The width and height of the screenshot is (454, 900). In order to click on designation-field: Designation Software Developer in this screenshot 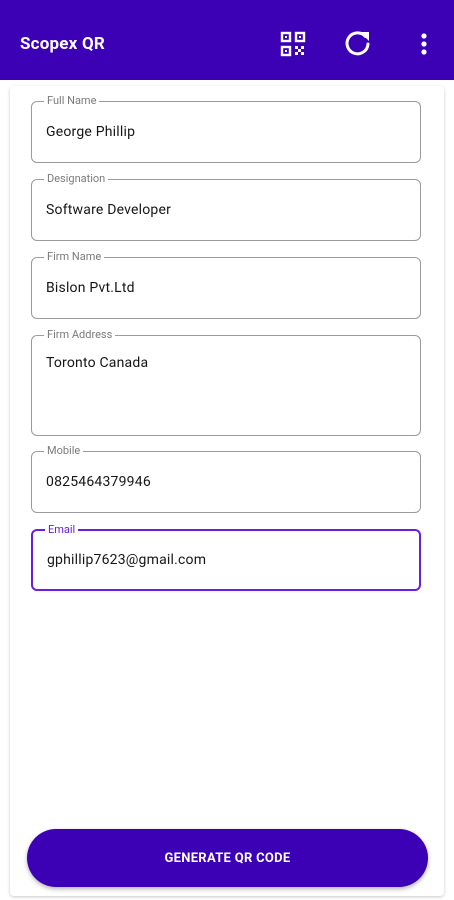, I will do `click(226, 206)`.